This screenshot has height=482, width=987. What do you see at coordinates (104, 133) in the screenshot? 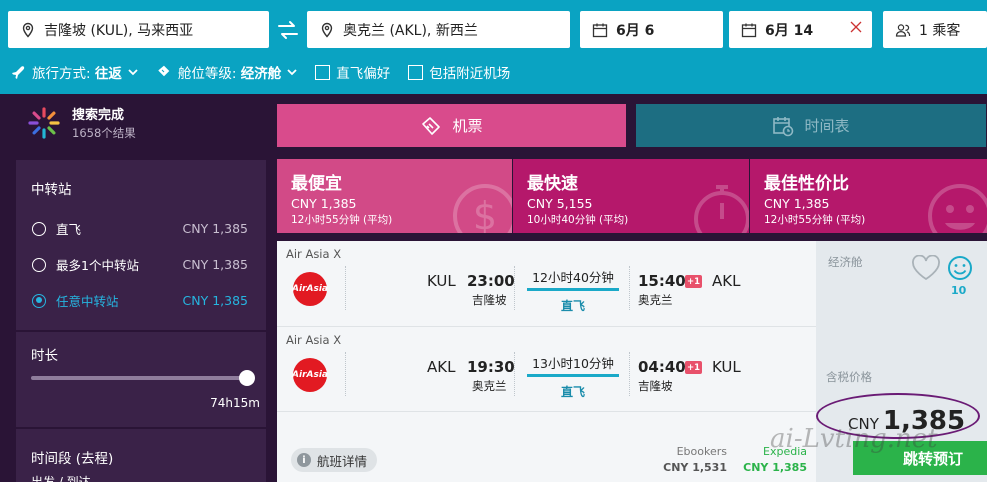
I see `result-count: 1658个结果` at bounding box center [104, 133].